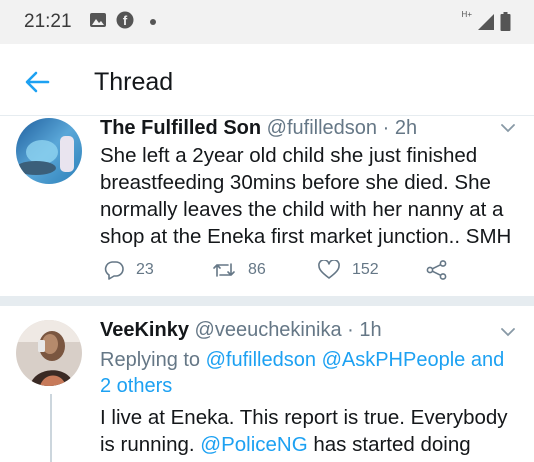 This screenshot has width=534, height=462. I want to click on like-count: 152, so click(365, 269).